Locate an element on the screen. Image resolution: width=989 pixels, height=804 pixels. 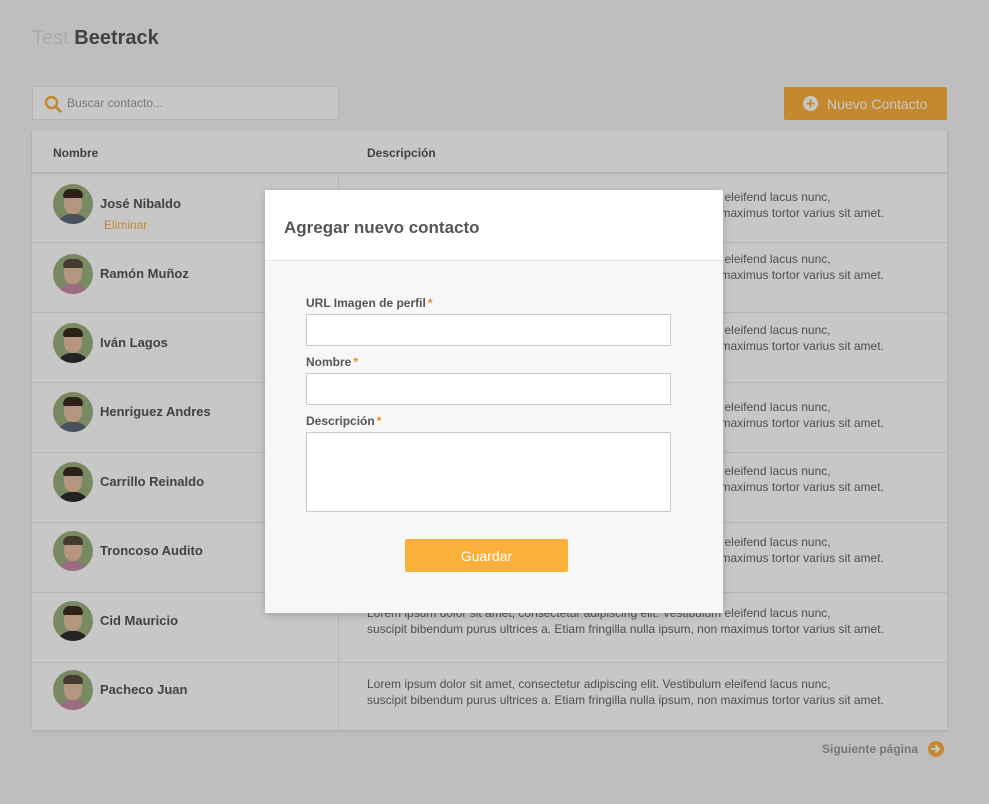
field-label-text: URL Imagen de perfil is located at coordinates (366, 303).